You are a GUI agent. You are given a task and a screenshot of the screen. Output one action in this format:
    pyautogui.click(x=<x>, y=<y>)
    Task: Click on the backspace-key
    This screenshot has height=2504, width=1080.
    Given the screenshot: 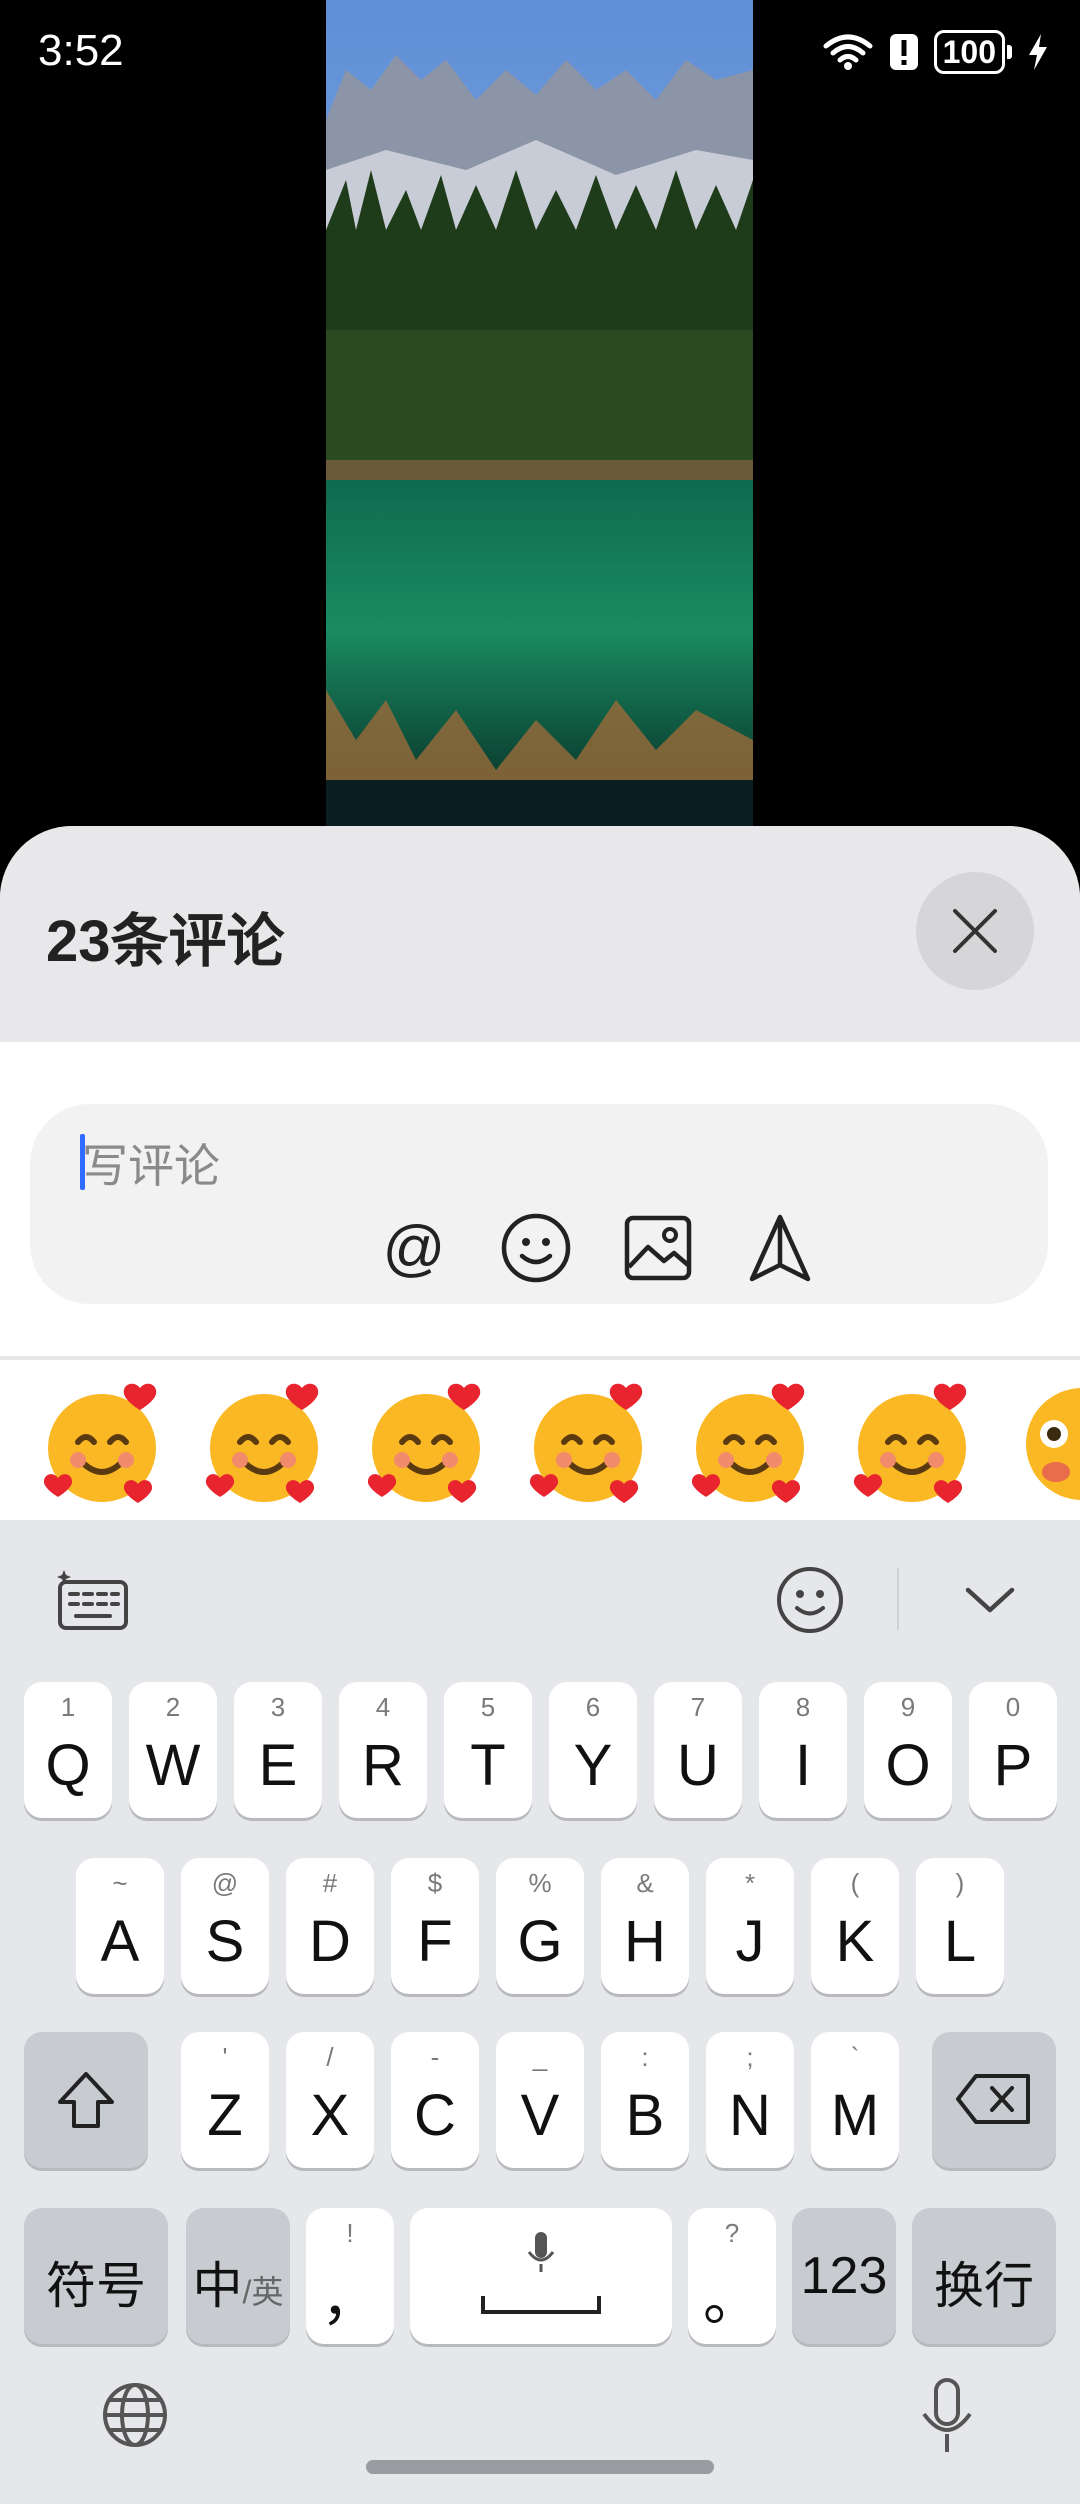 What is the action you would take?
    pyautogui.click(x=994, y=2100)
    